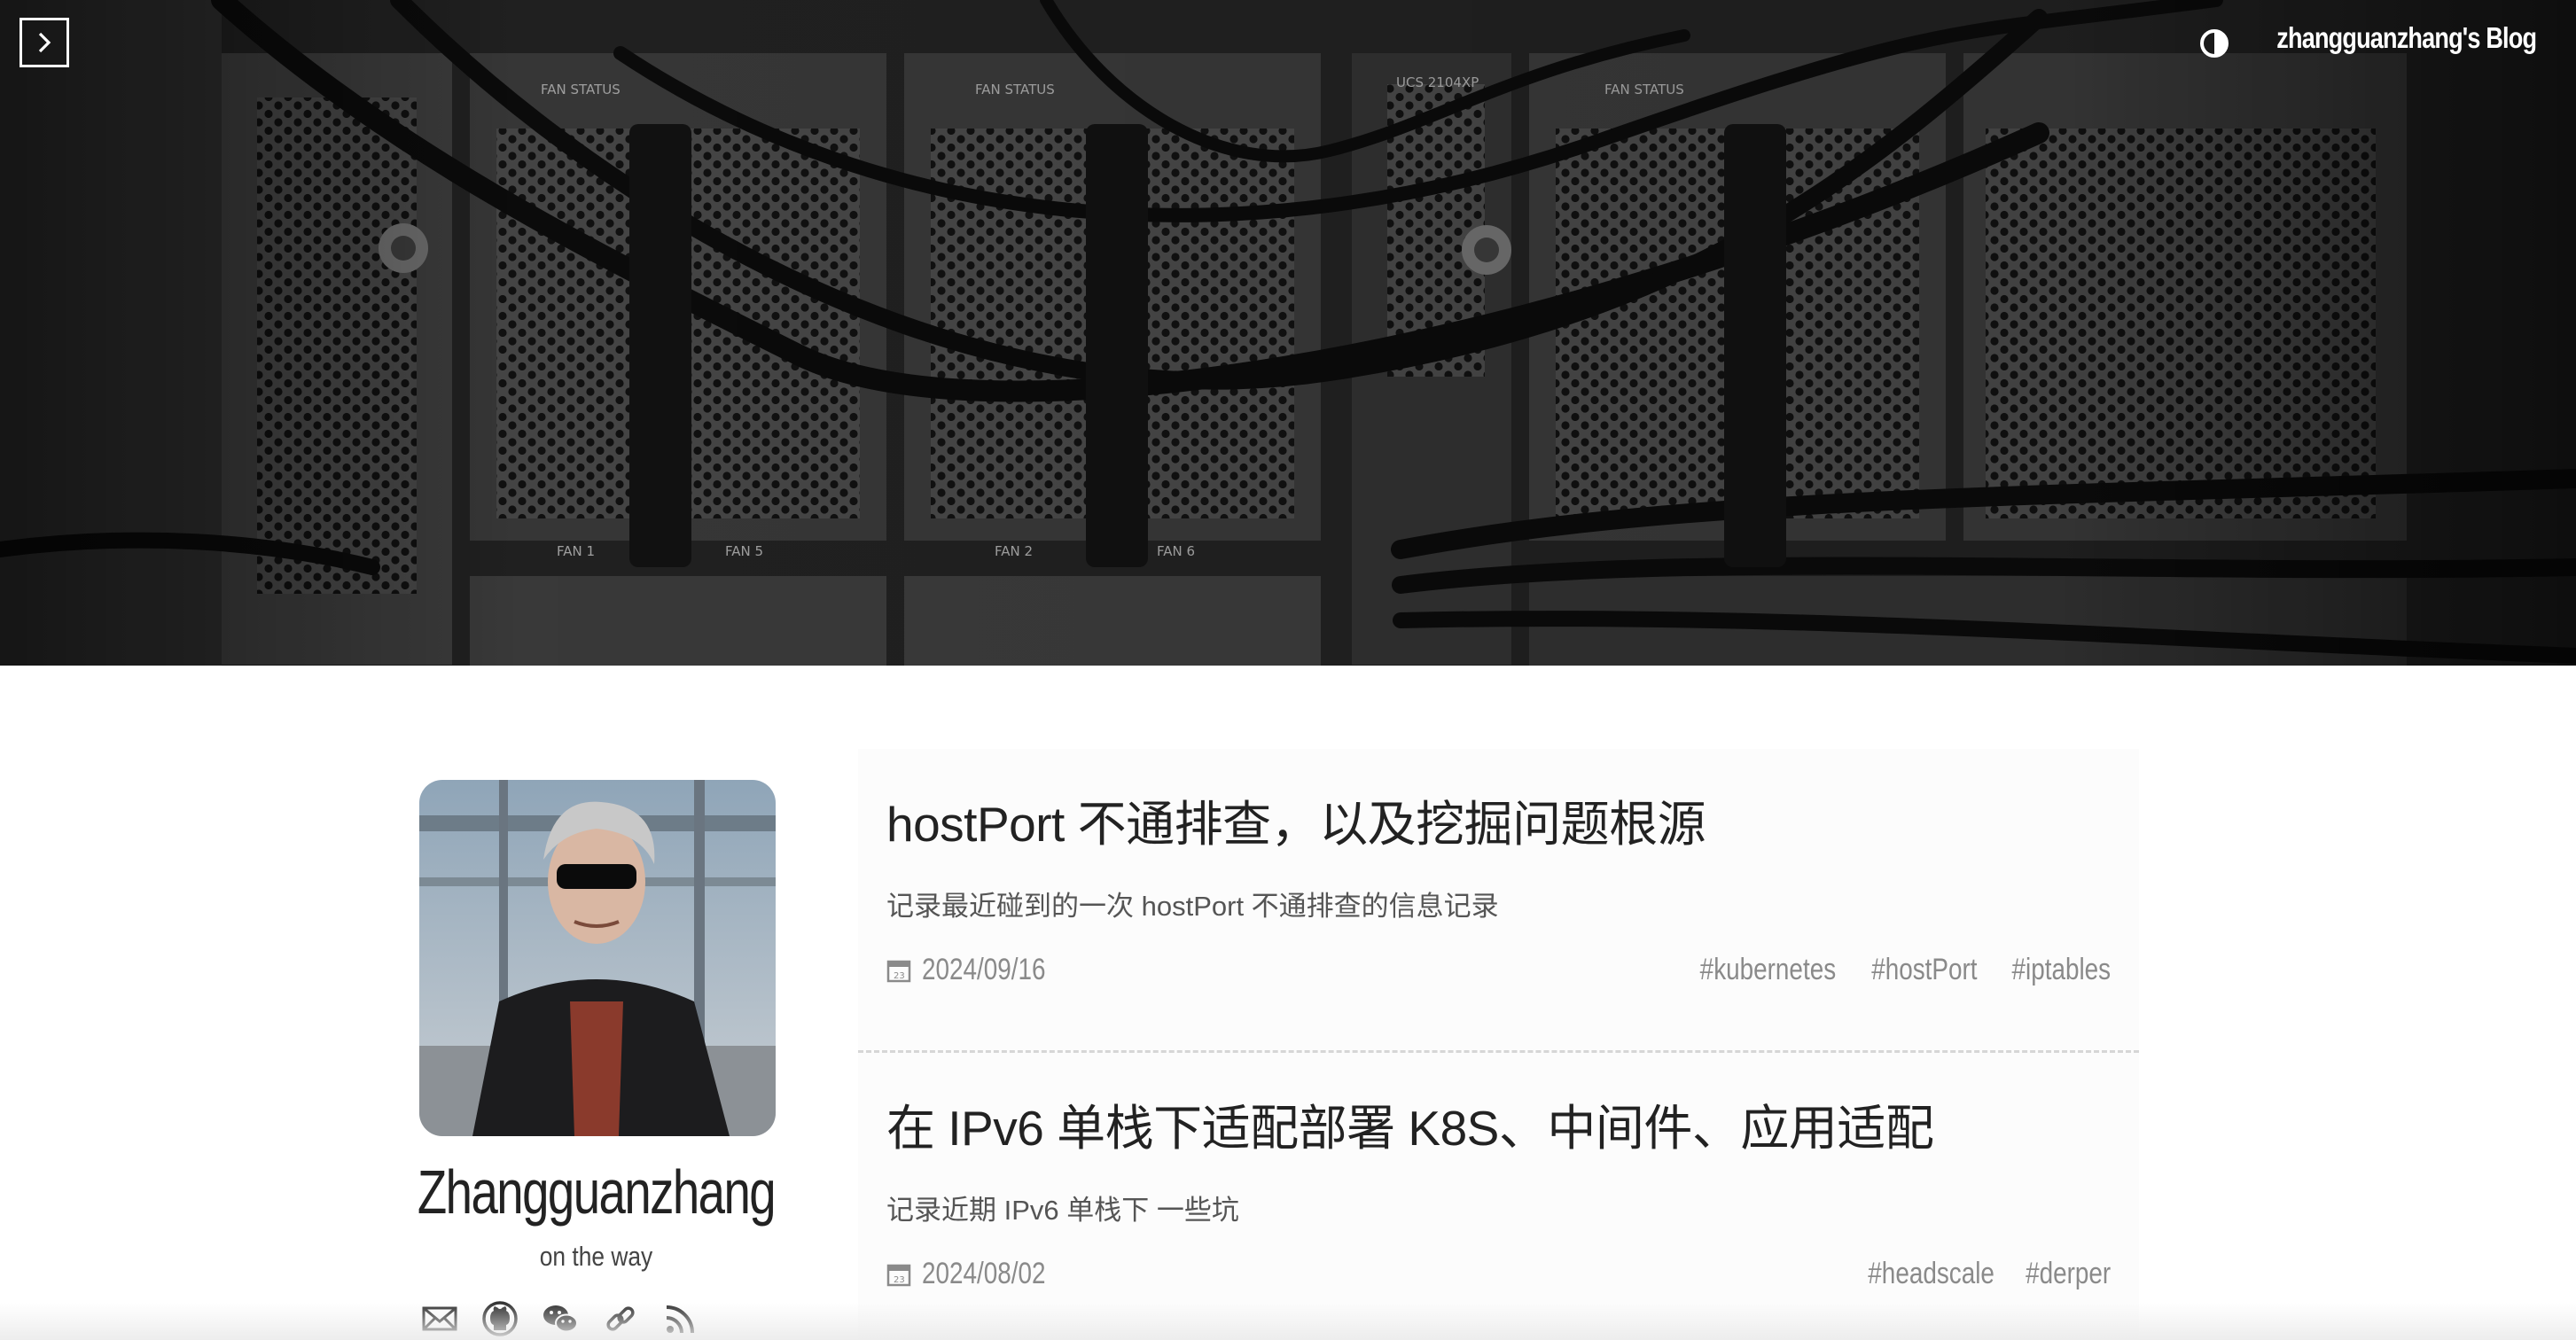 Image resolution: width=2576 pixels, height=1340 pixels. What do you see at coordinates (984, 970) in the screenshot?
I see `post-date-text: 2024/09/16` at bounding box center [984, 970].